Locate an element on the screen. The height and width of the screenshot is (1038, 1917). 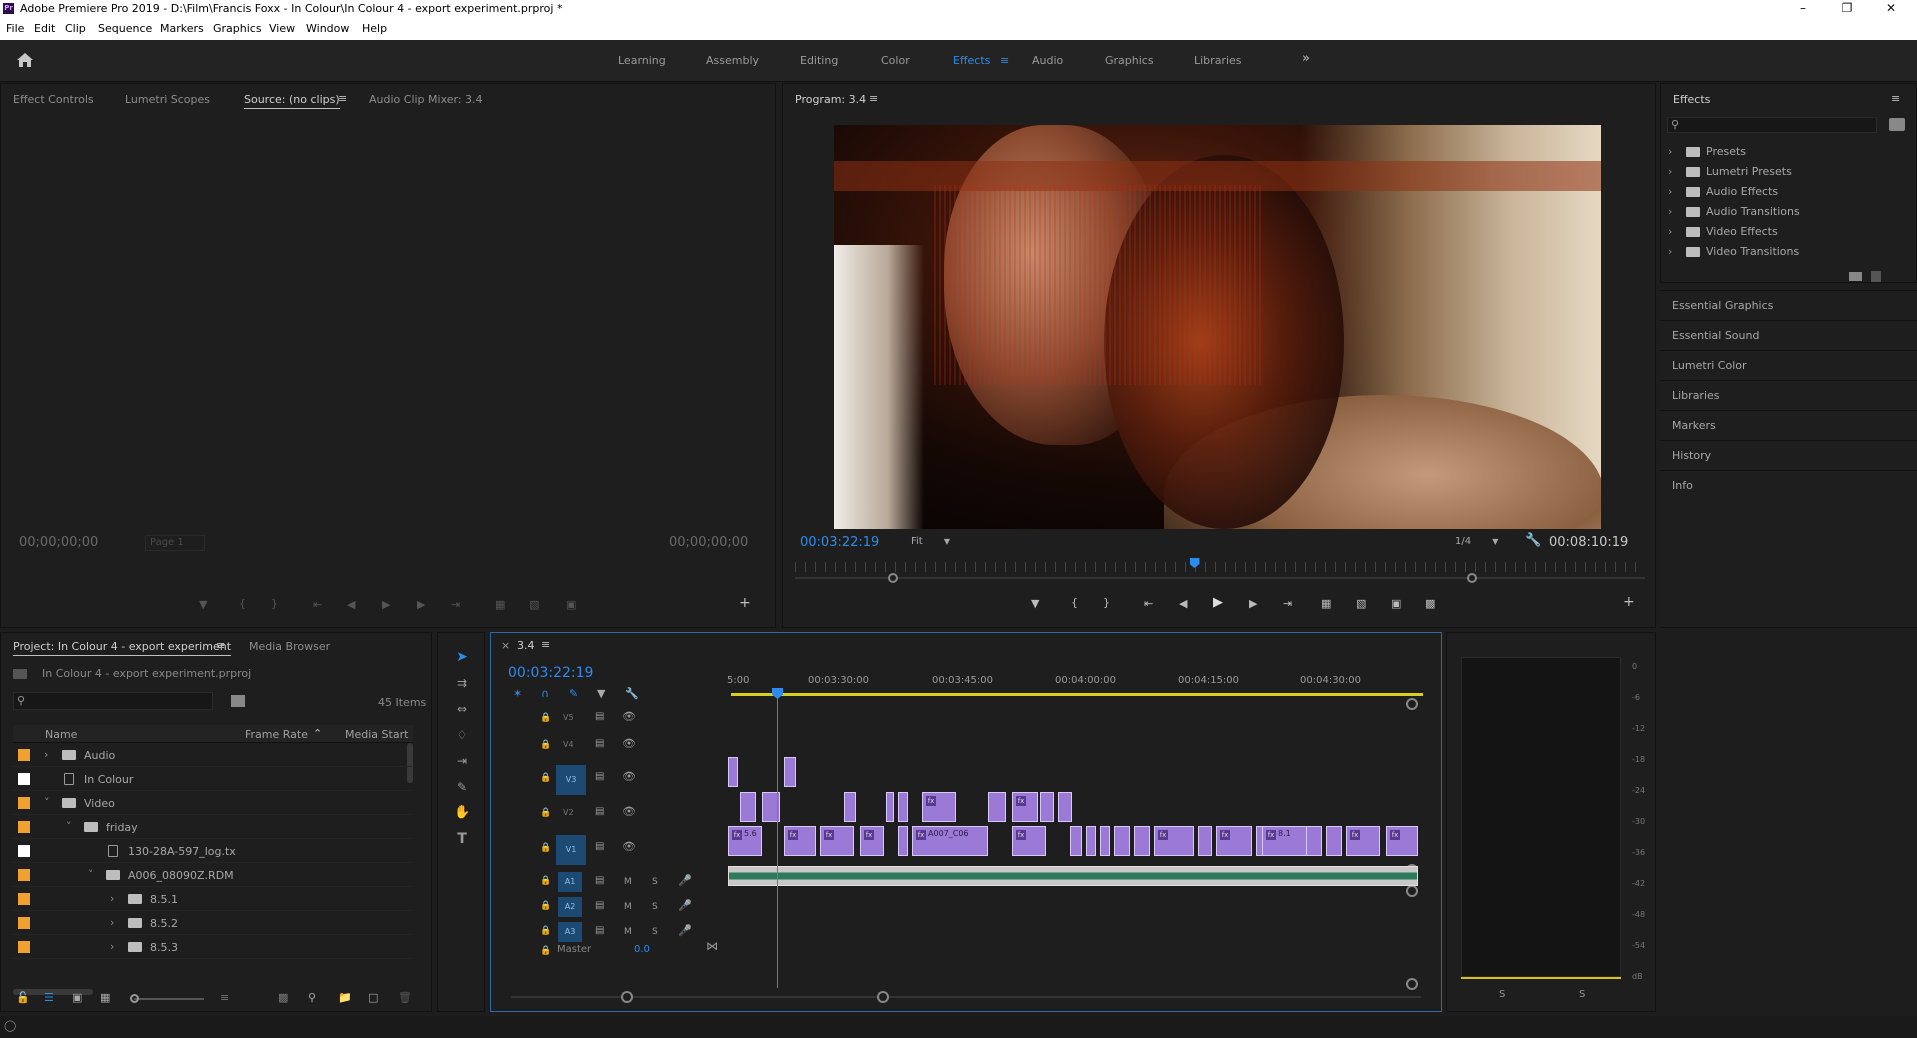
effects-new-folder-icon is located at coordinates (1855, 276).